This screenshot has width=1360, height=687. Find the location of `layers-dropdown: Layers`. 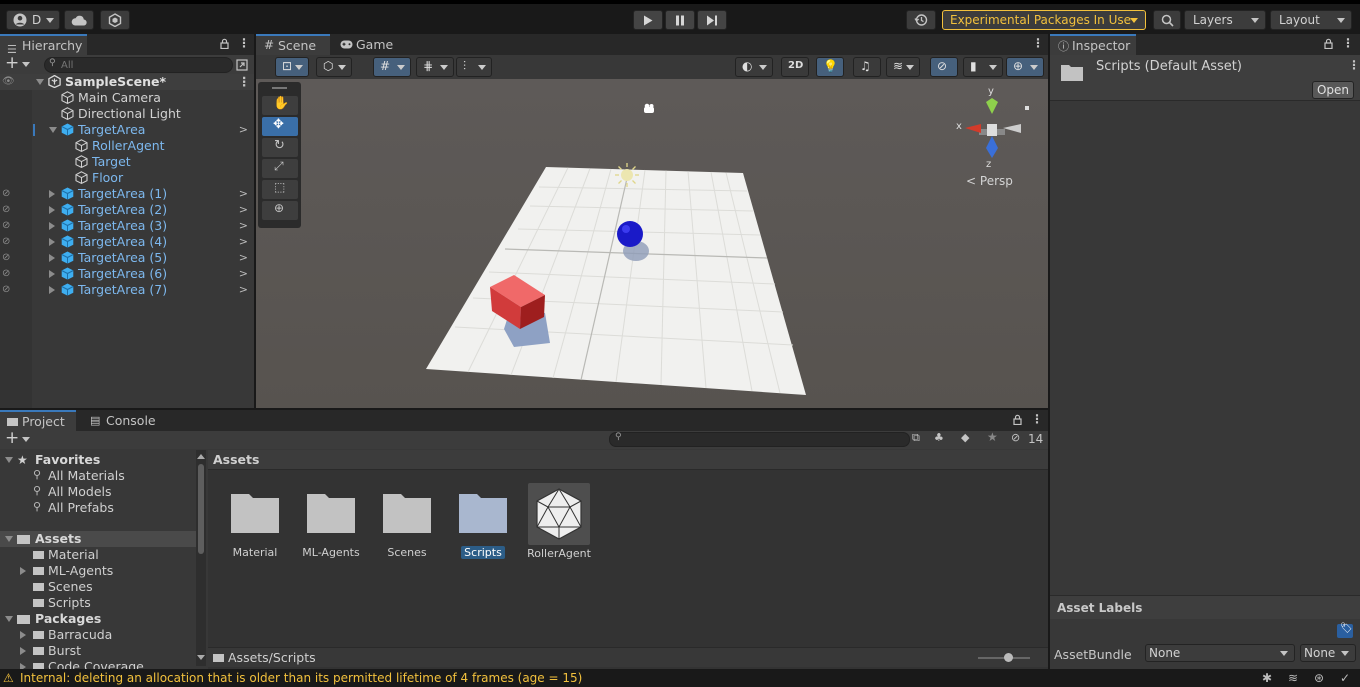

layers-dropdown: Layers is located at coordinates (1225, 20).